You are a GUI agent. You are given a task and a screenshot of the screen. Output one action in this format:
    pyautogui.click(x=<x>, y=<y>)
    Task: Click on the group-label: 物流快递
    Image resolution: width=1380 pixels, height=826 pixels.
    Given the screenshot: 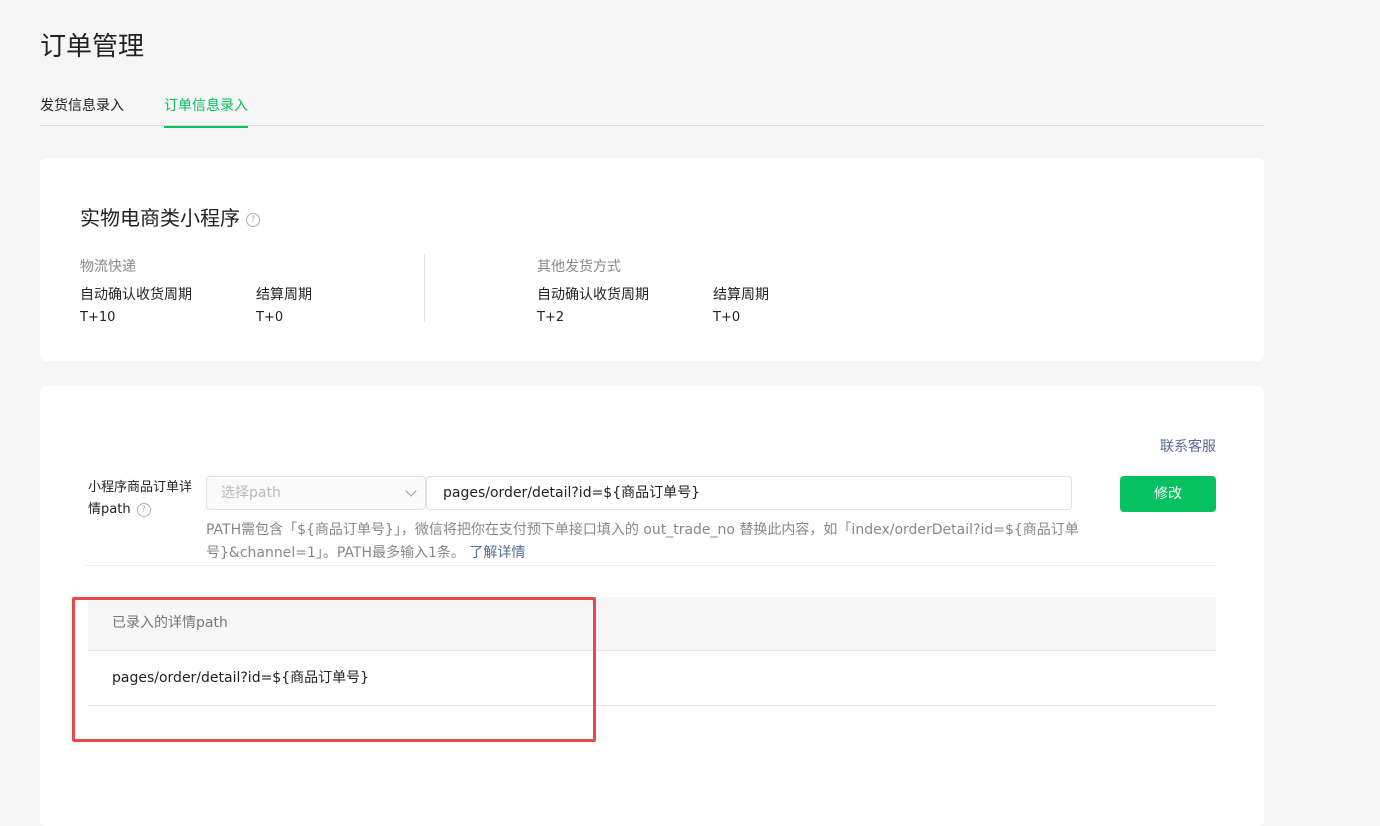 What is the action you would take?
    pyautogui.click(x=108, y=267)
    